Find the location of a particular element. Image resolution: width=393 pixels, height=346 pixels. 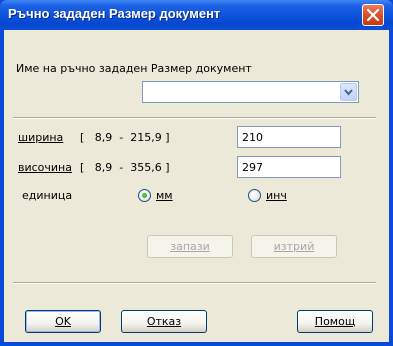

unit-mm-label: мм is located at coordinates (164, 195).